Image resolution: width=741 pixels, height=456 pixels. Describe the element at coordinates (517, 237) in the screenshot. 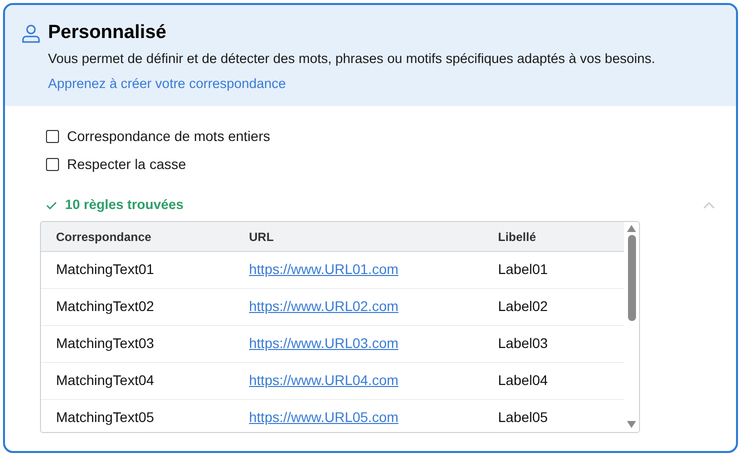

I see `column-header: Libellé` at that location.